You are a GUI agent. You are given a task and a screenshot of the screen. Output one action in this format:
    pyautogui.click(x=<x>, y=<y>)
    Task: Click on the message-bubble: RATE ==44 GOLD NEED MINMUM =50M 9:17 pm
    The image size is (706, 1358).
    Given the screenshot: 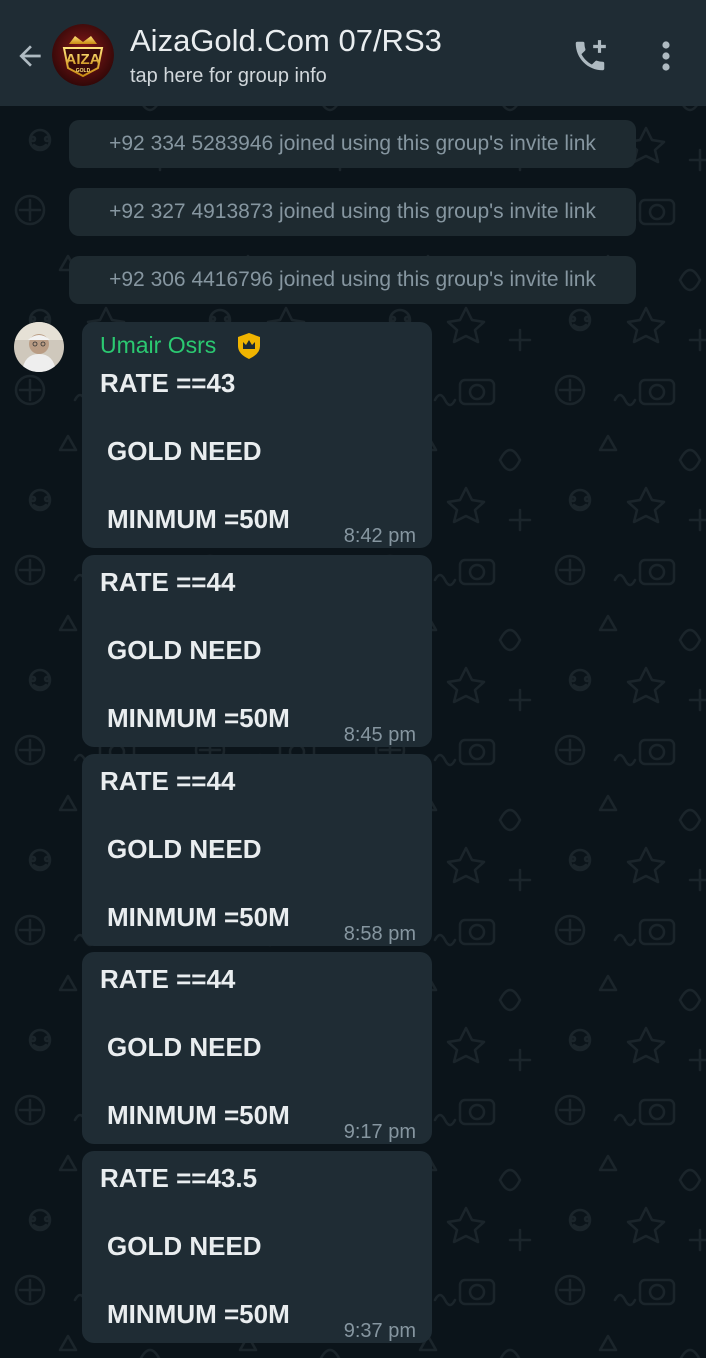 What is the action you would take?
    pyautogui.click(x=257, y=1048)
    